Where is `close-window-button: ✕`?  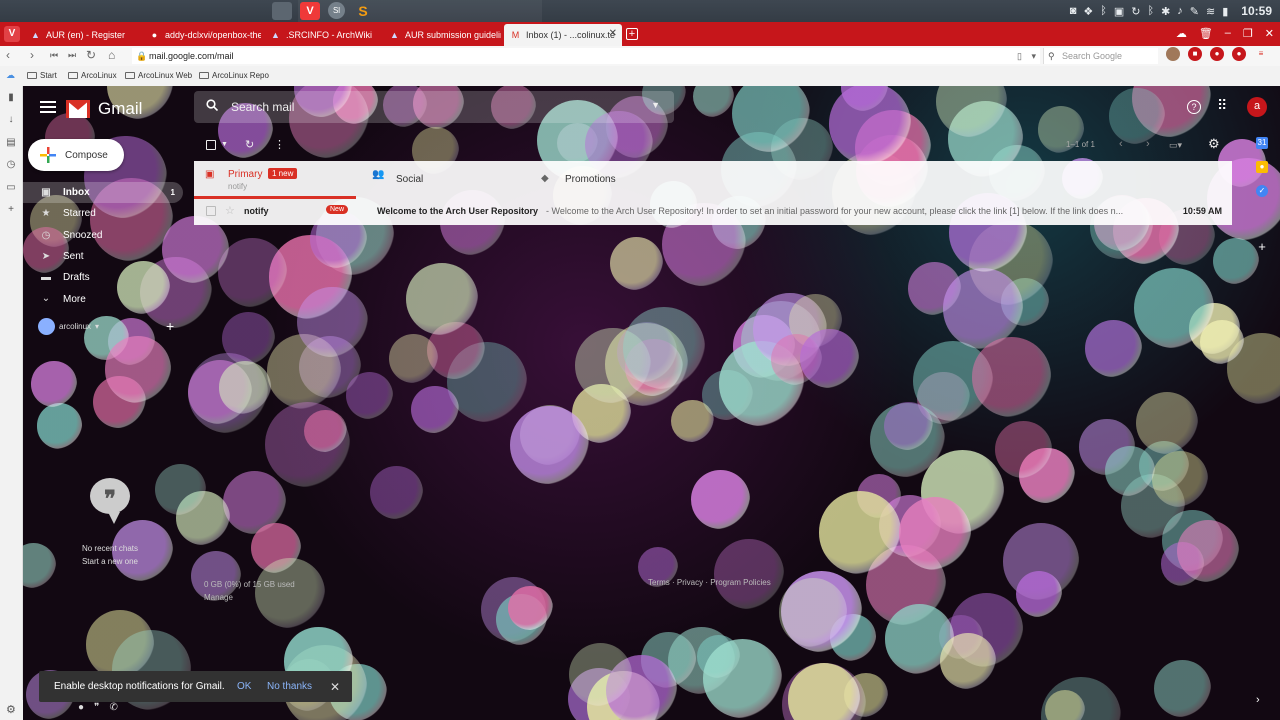
close-window-button: ✕ is located at coordinates (1269, 33).